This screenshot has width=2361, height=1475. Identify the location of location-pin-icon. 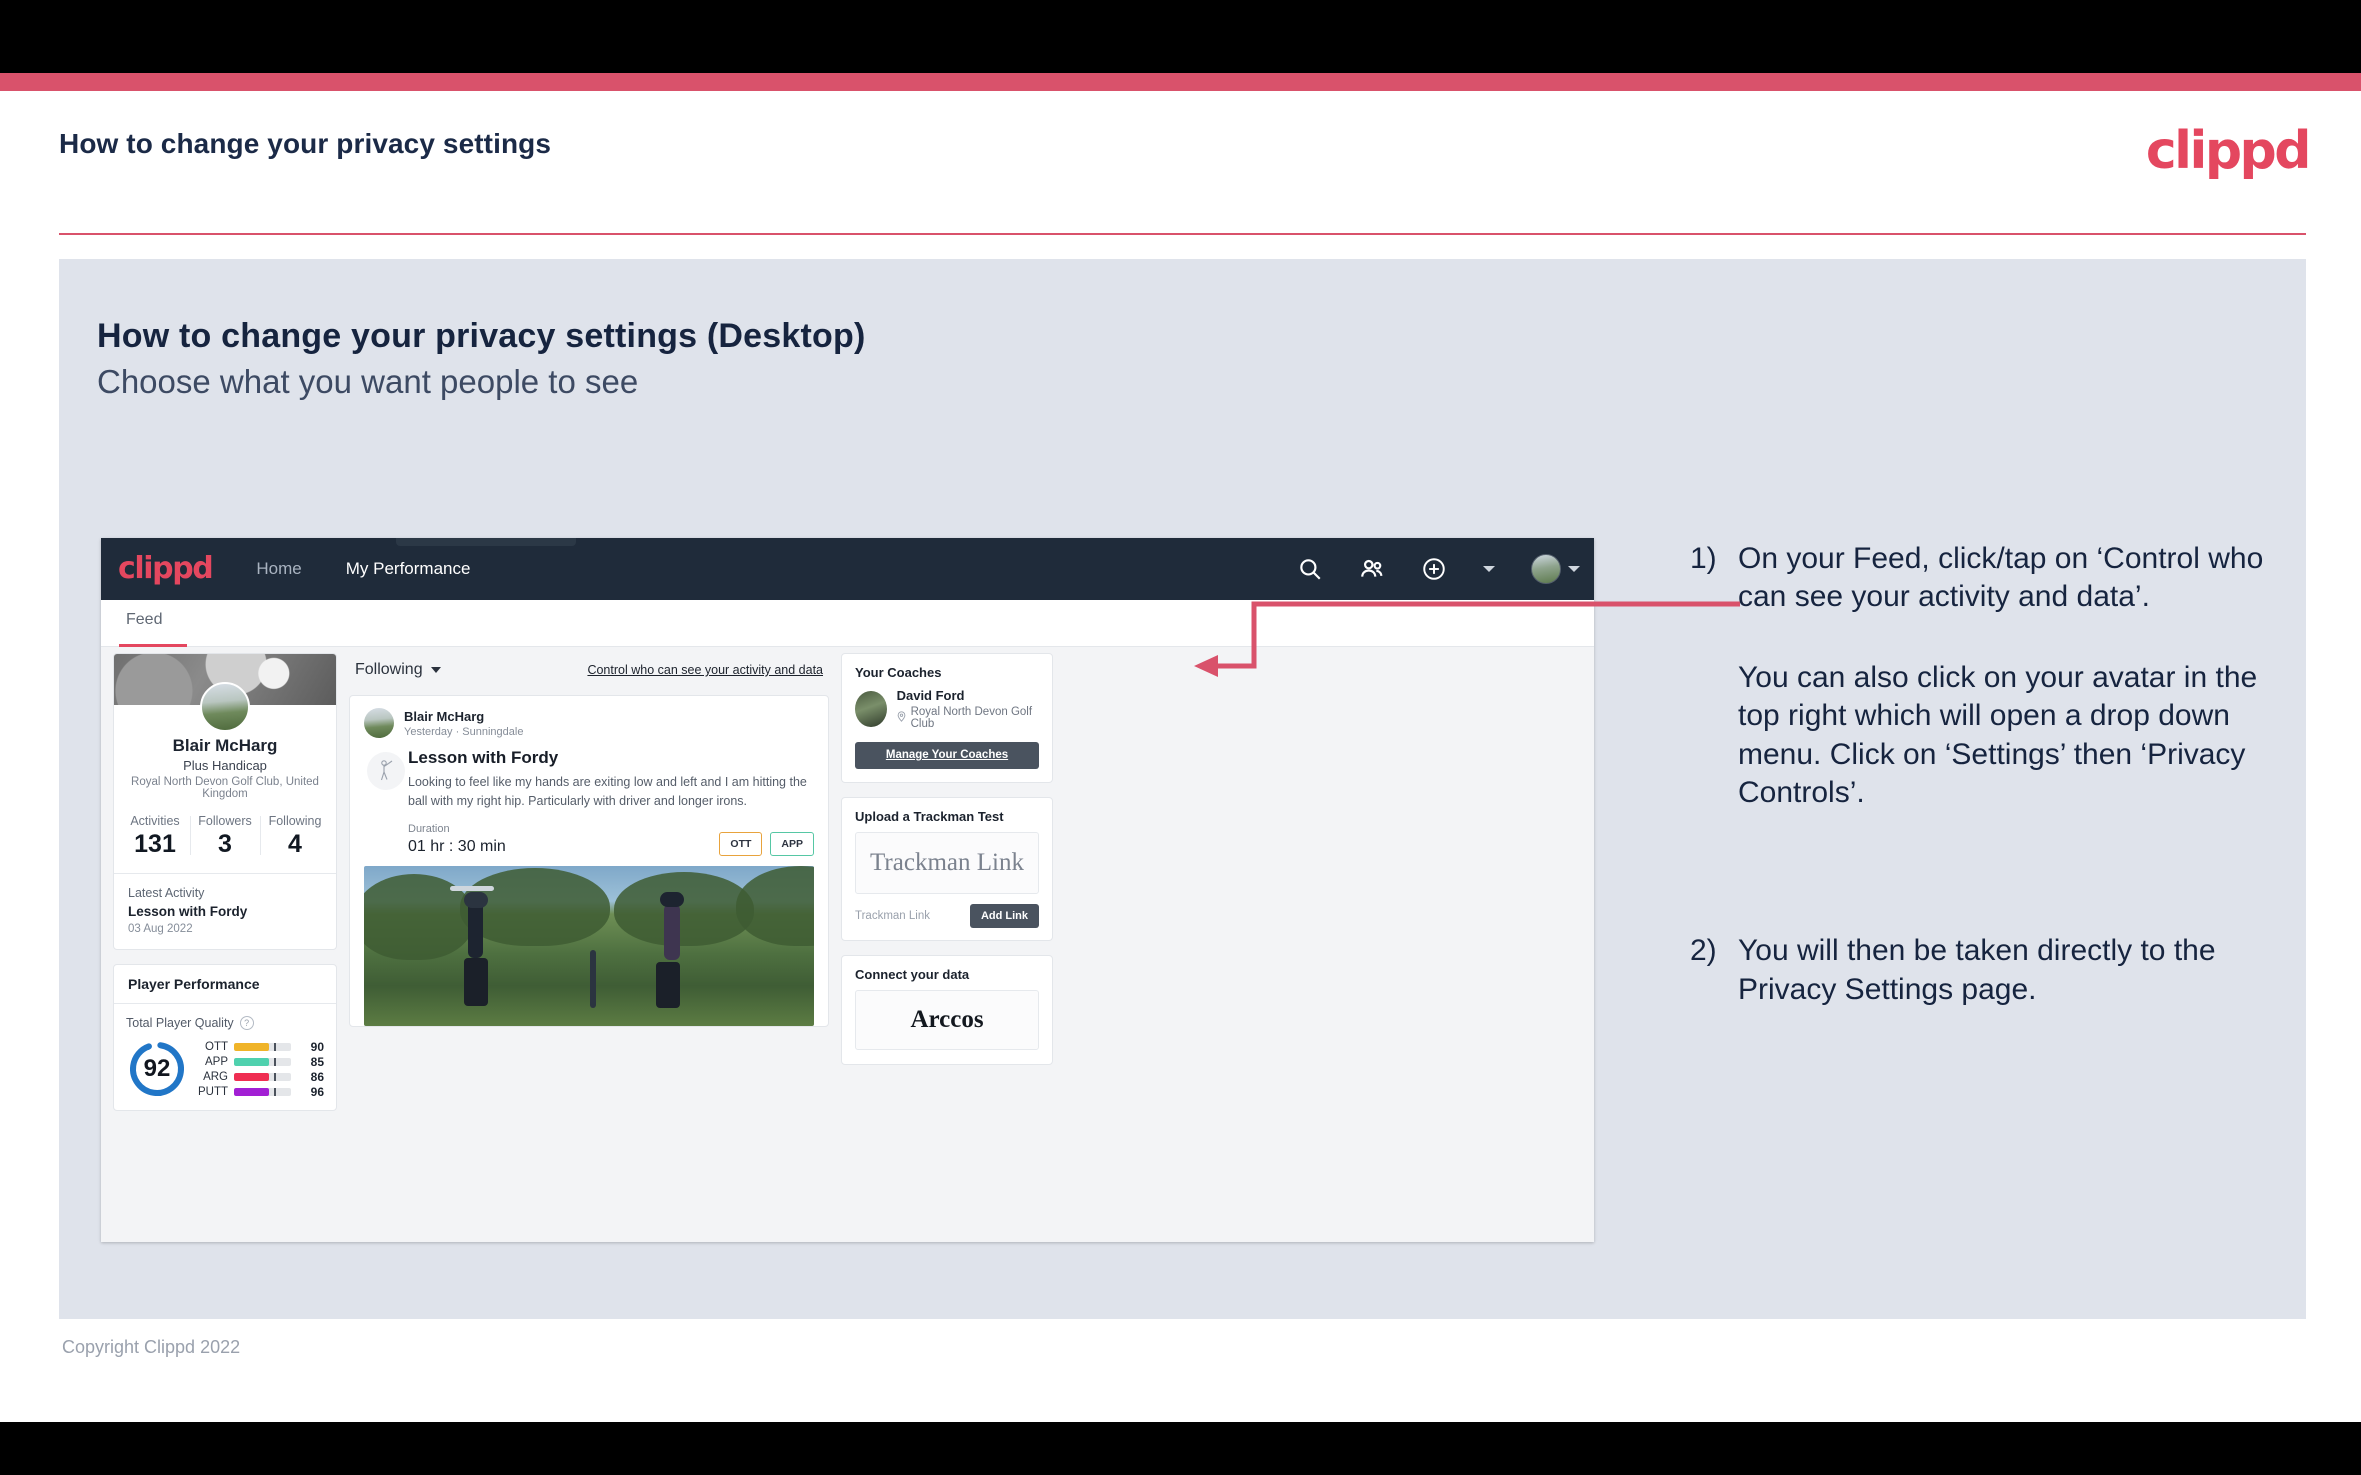
(901, 718).